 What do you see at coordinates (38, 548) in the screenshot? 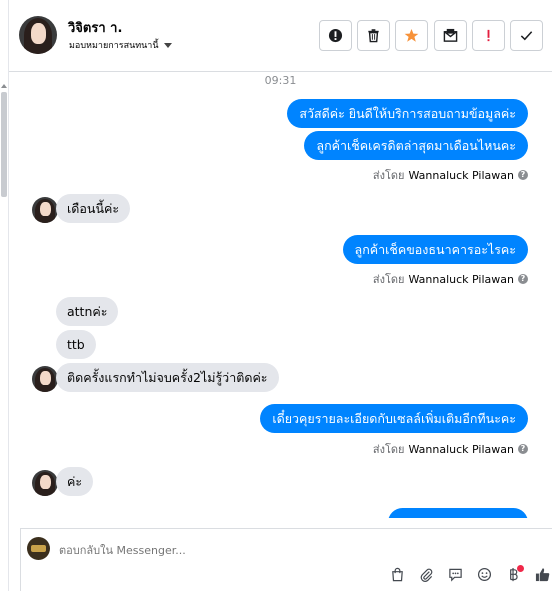
I see `page-avatar` at bounding box center [38, 548].